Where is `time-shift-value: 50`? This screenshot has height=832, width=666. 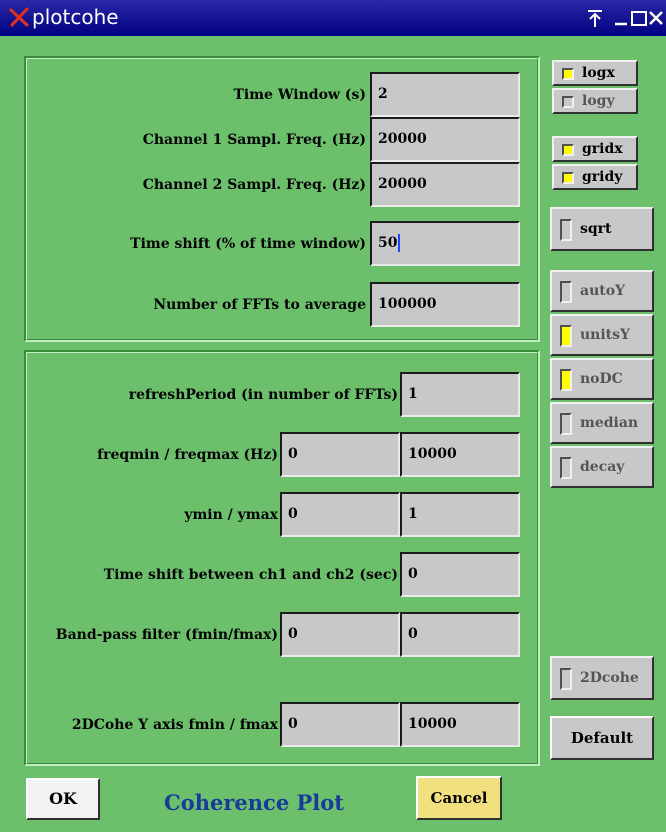 time-shift-value: 50 is located at coordinates (388, 243).